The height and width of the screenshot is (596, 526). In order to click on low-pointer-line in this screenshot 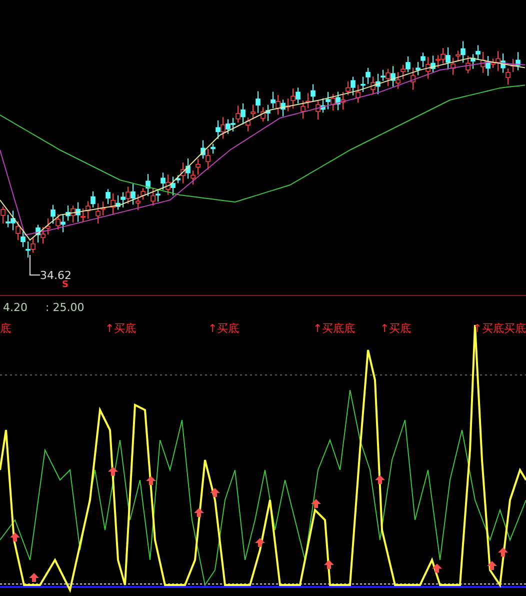, I will do `click(35, 265)`.